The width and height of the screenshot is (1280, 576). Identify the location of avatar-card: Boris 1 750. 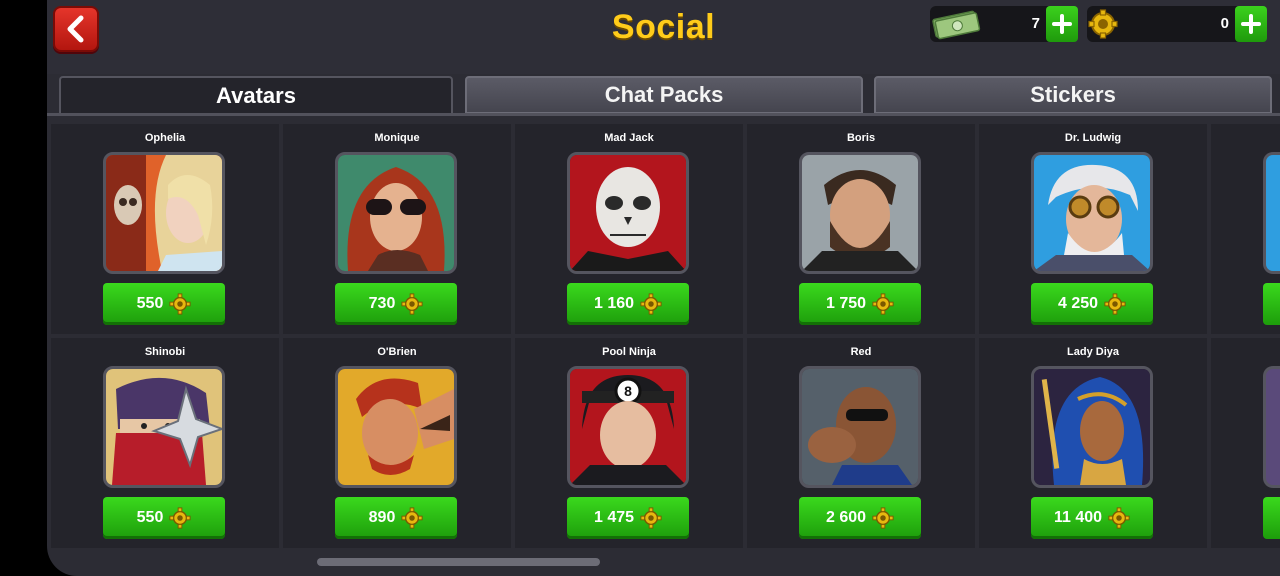
(861, 229).